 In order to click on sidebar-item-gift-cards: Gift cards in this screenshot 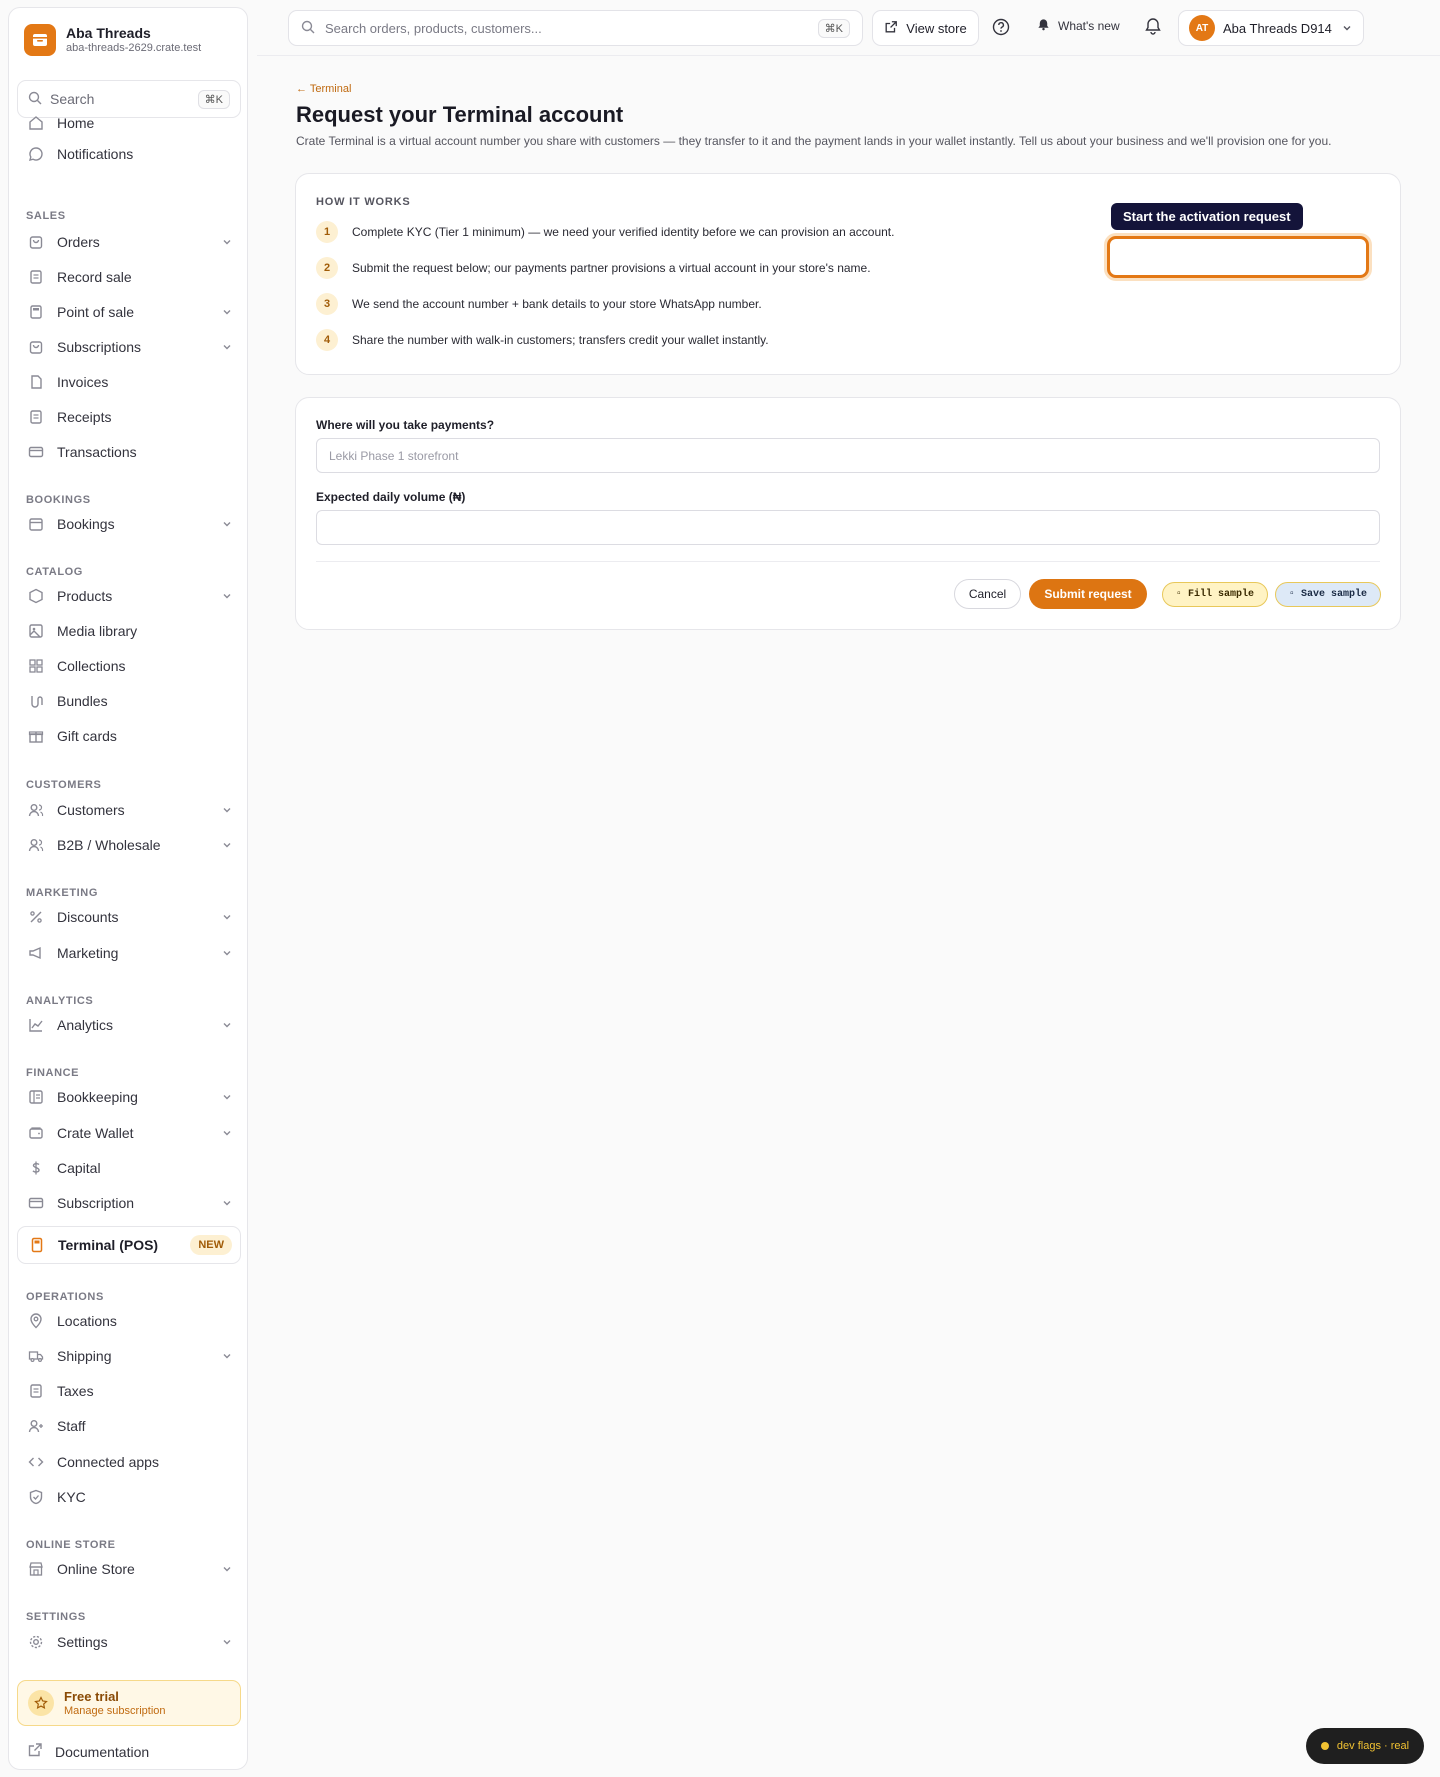, I will do `click(129, 736)`.